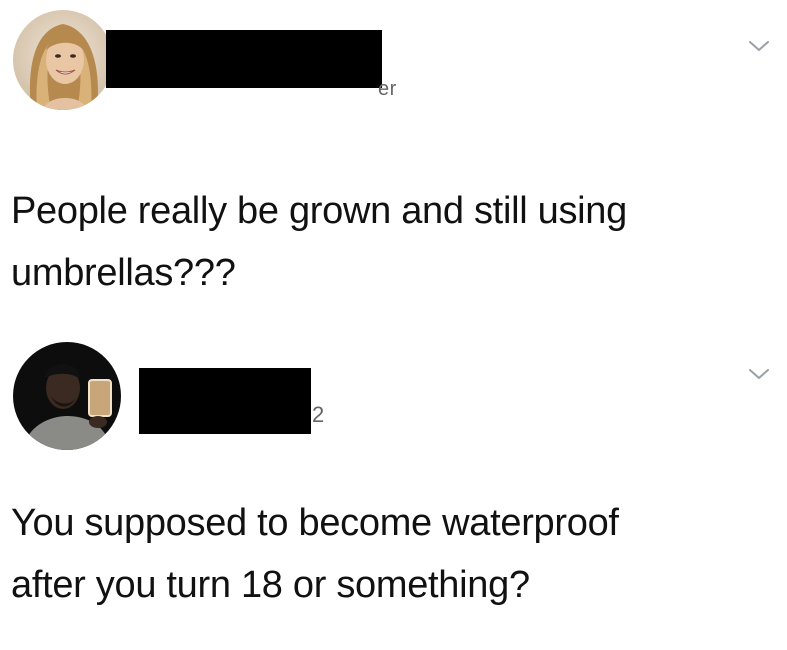  I want to click on handle-fragment: 2, so click(318, 414).